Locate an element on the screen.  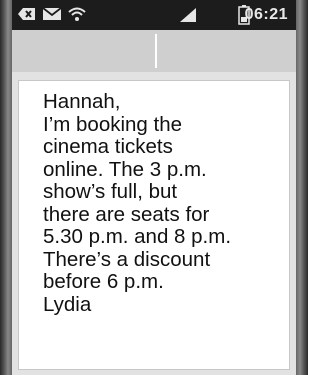
close-notification-icon is located at coordinates (27, 16).